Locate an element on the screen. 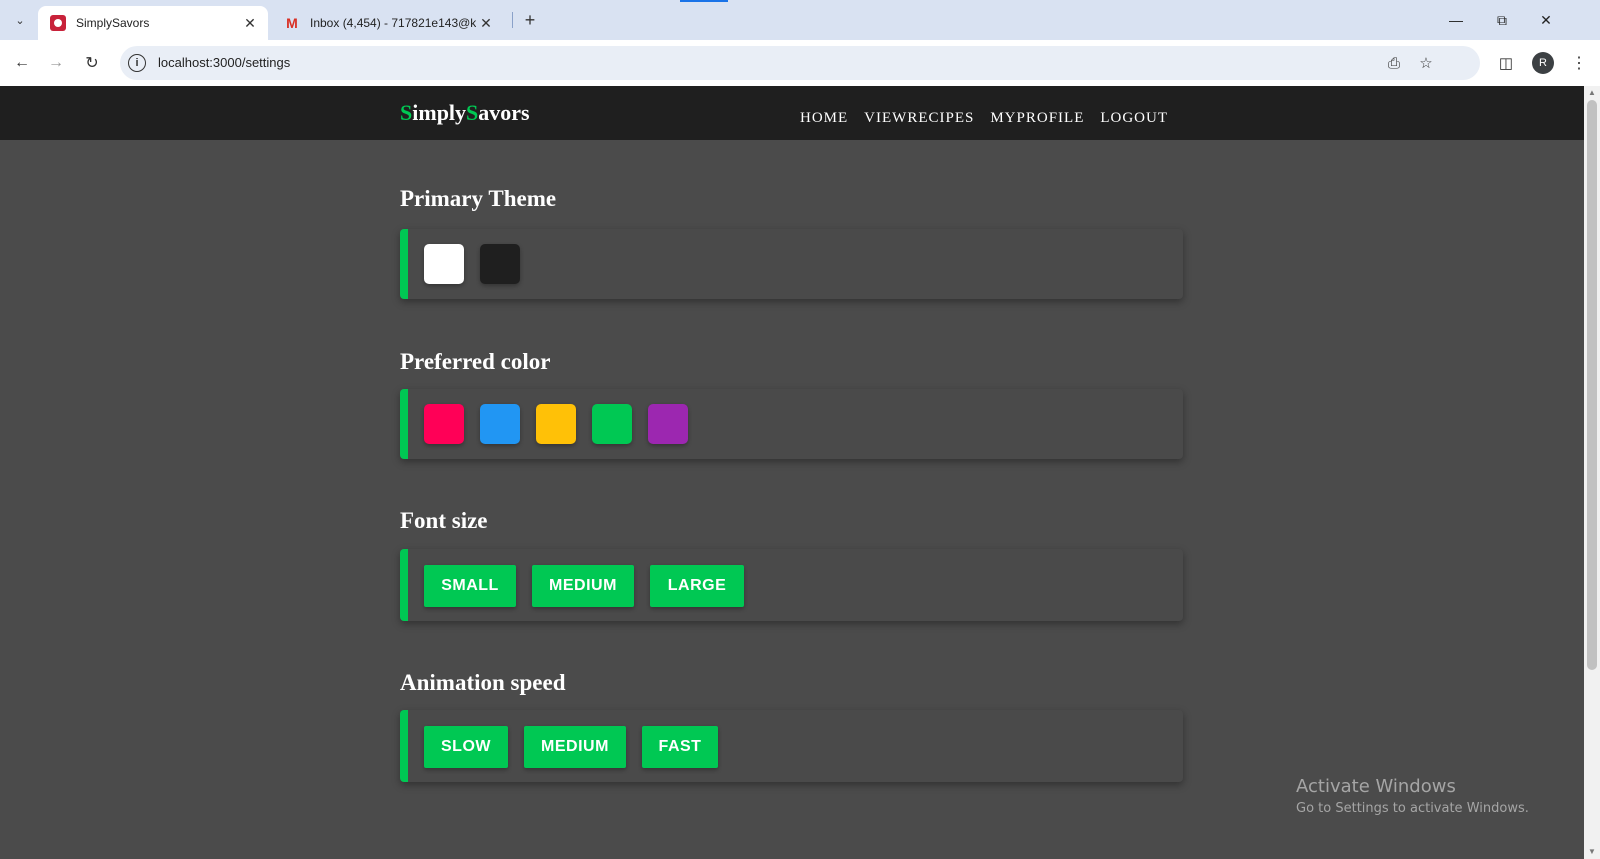 This screenshot has height=859, width=1600. tab-separator is located at coordinates (512, 20).